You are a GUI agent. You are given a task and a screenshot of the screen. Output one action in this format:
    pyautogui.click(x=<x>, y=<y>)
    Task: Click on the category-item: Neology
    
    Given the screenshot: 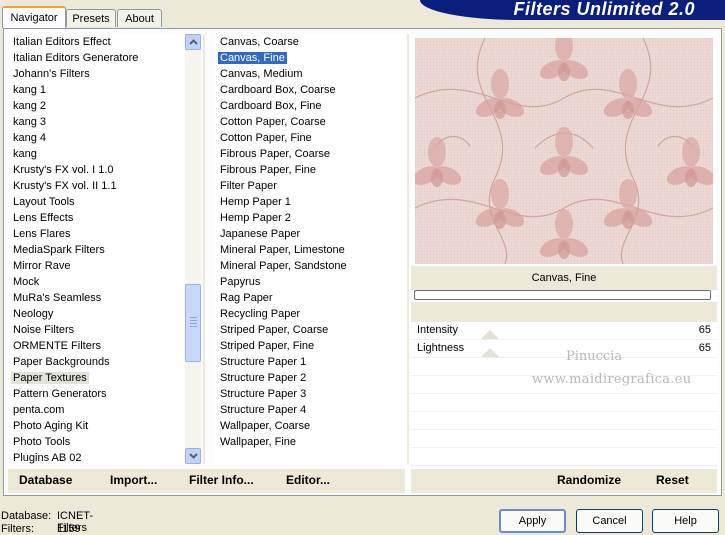 What is the action you would take?
    pyautogui.click(x=96, y=314)
    